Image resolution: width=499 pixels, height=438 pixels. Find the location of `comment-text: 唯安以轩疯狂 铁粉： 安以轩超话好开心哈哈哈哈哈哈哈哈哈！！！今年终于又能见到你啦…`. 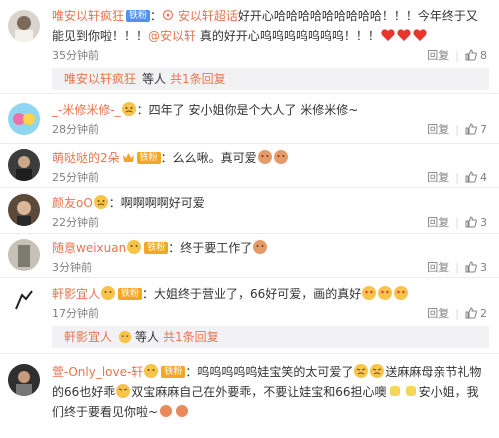

comment-text: 唯安以轩疯狂 铁粉： 安以轩超话好开心哈哈哈哈哈哈哈哈哈！！！今年终于又能见到你啦… is located at coordinates (265, 26).